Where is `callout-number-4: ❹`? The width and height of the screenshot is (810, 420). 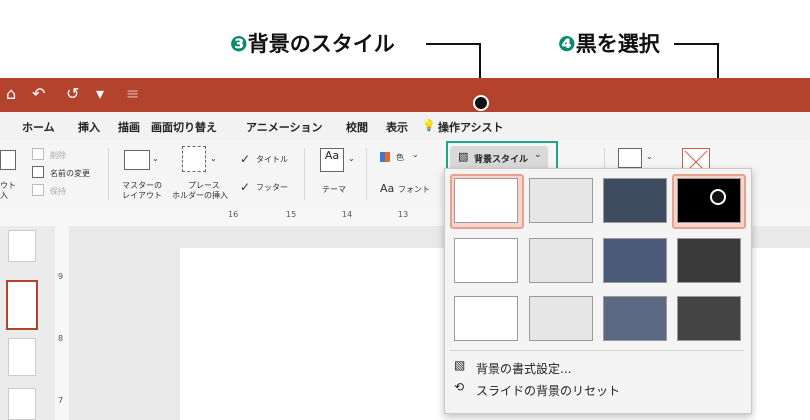
callout-number-4: ❹ is located at coordinates (567, 44).